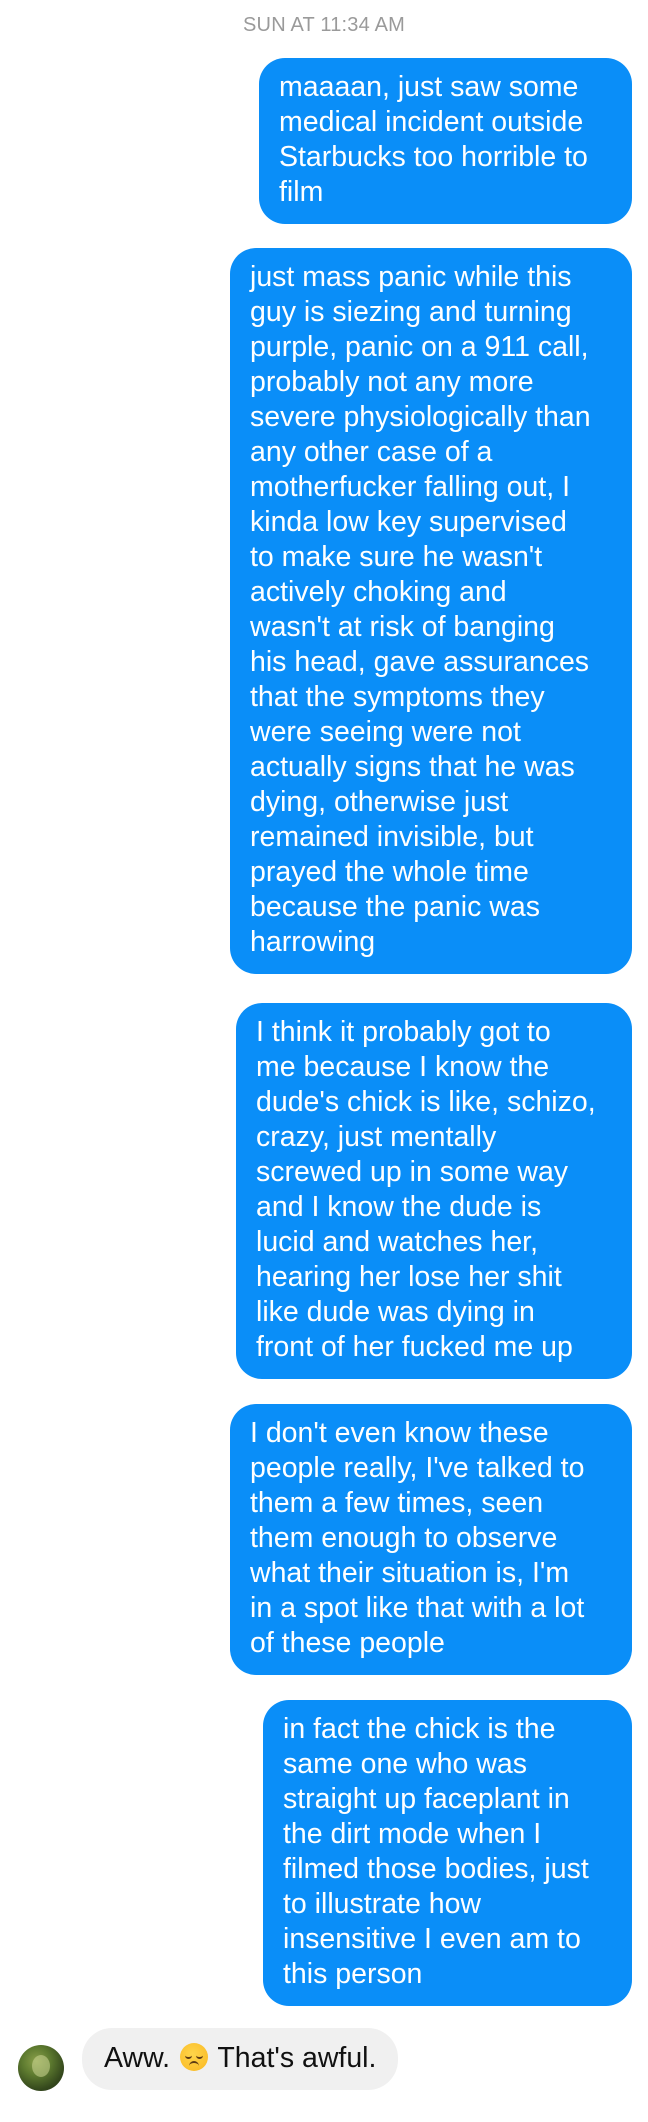 The height and width of the screenshot is (2122, 648). Describe the element at coordinates (324, 25) in the screenshot. I see `message-timestamp: SUN AT 11:34 AM` at that location.